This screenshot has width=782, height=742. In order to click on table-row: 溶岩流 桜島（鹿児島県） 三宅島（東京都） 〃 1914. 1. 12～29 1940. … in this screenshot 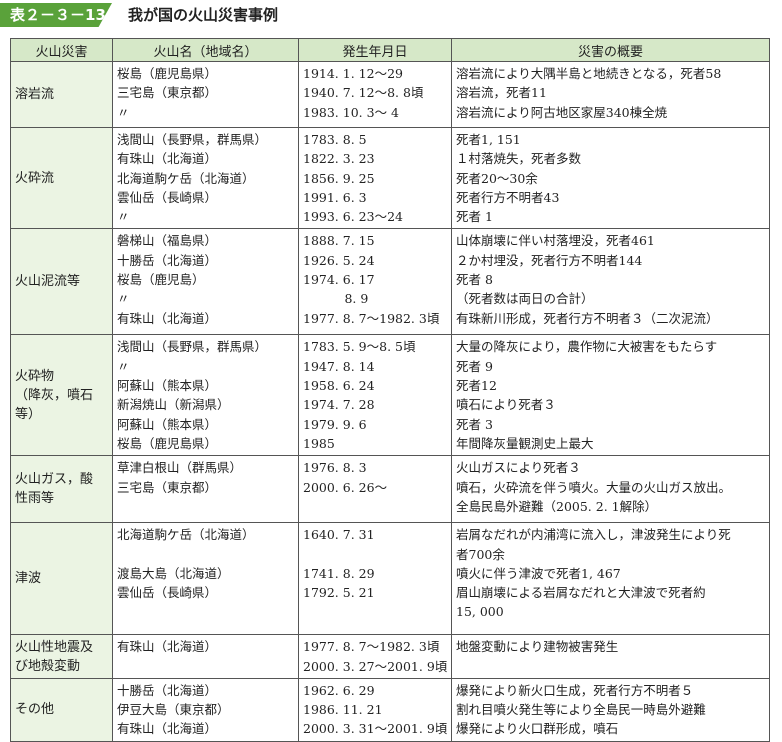, I will do `click(390, 94)`.